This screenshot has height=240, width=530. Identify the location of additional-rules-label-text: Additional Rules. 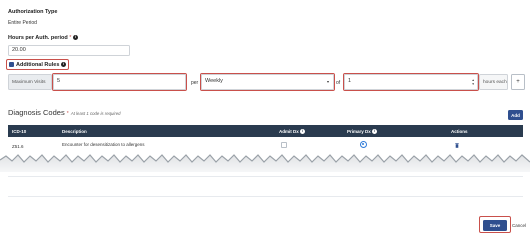
(38, 64).